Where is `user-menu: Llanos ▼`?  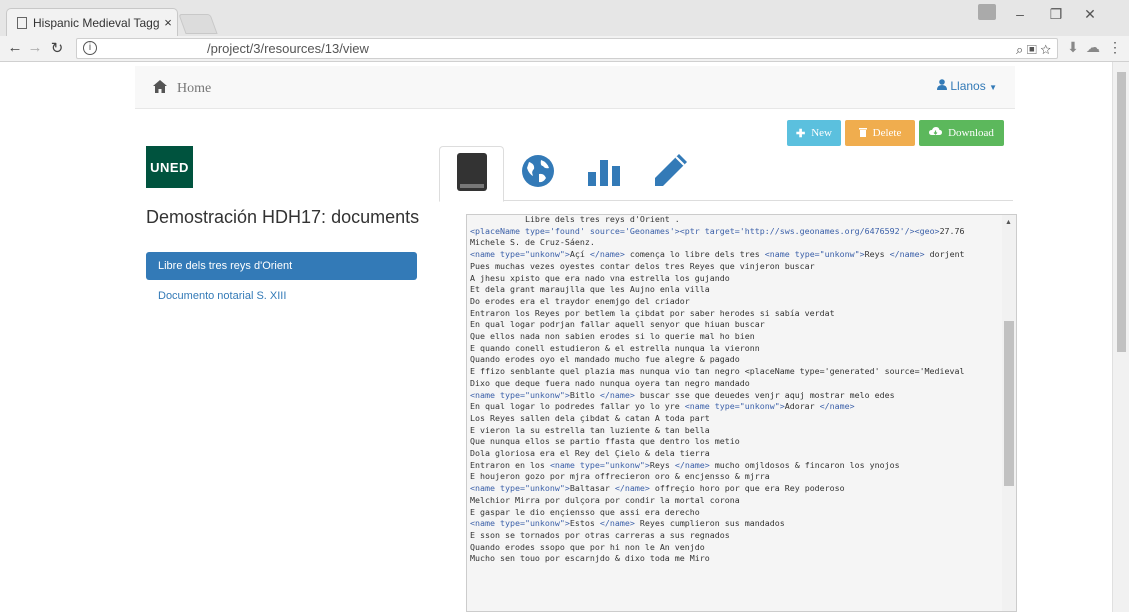 user-menu: Llanos ▼ is located at coordinates (967, 86).